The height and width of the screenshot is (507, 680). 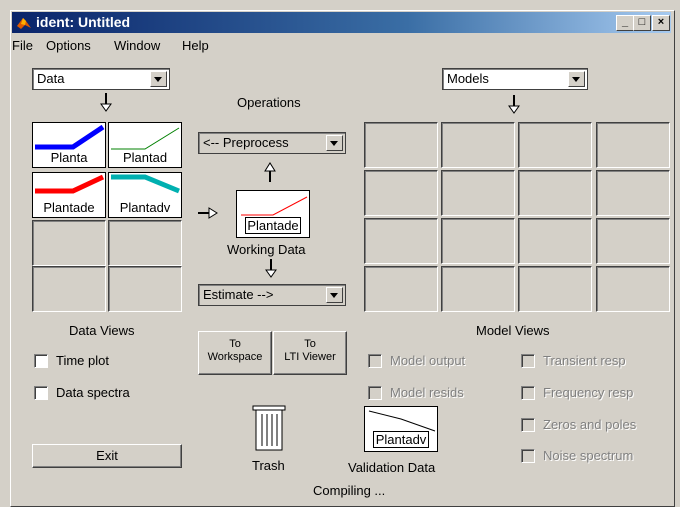 I want to click on zeros-poles-label: Zeros and poles, so click(x=590, y=424).